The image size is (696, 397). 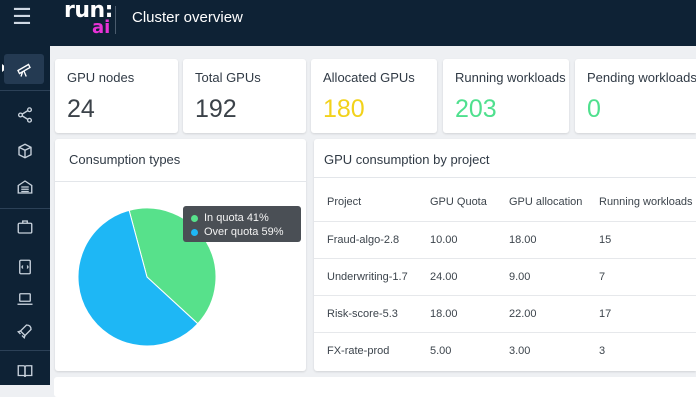 I want to click on stat-card-gpu-nodes: GPU nodes 24, so click(x=116, y=96).